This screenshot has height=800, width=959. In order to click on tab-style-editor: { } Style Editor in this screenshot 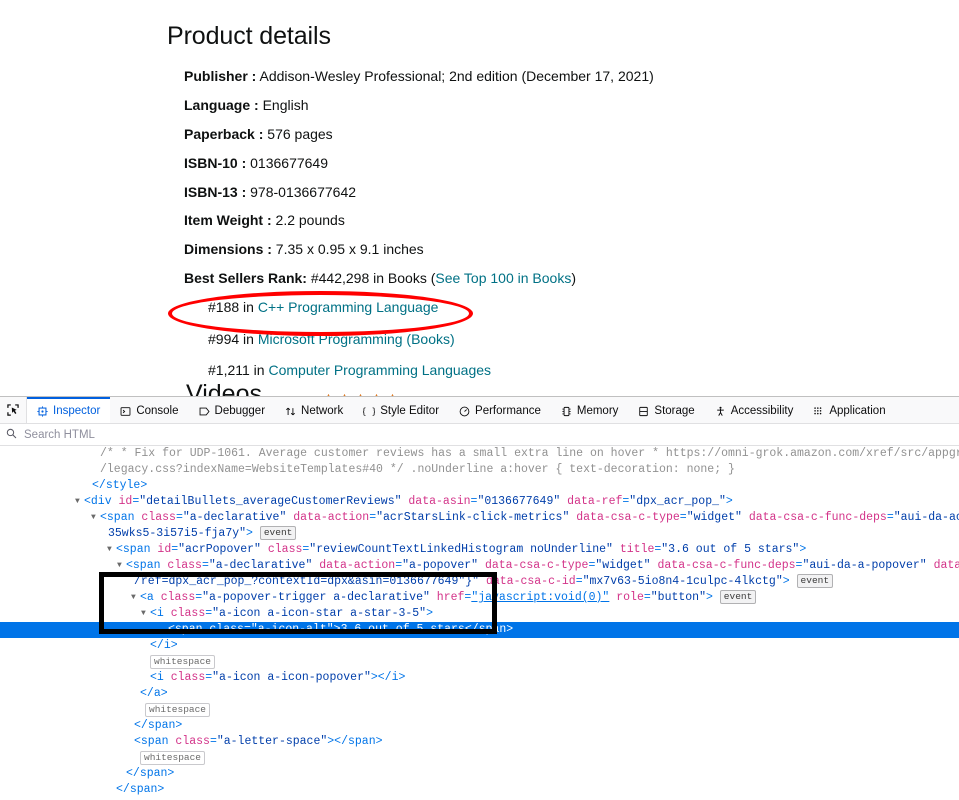, I will do `click(401, 410)`.